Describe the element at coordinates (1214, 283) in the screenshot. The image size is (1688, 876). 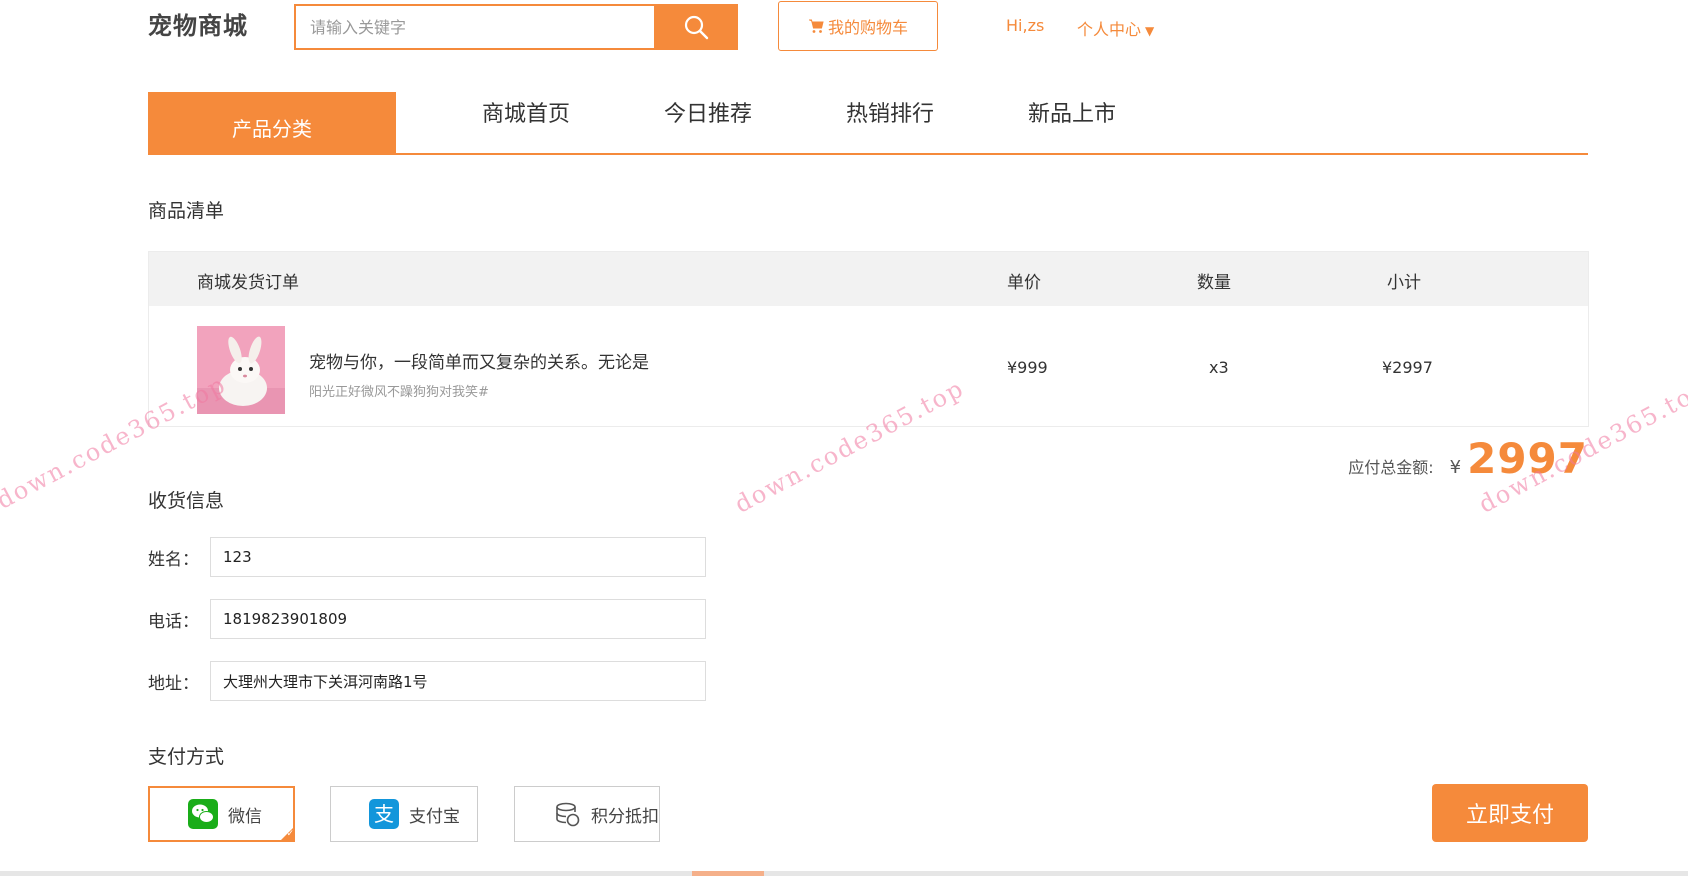
I see `col-qty: 数量` at that location.